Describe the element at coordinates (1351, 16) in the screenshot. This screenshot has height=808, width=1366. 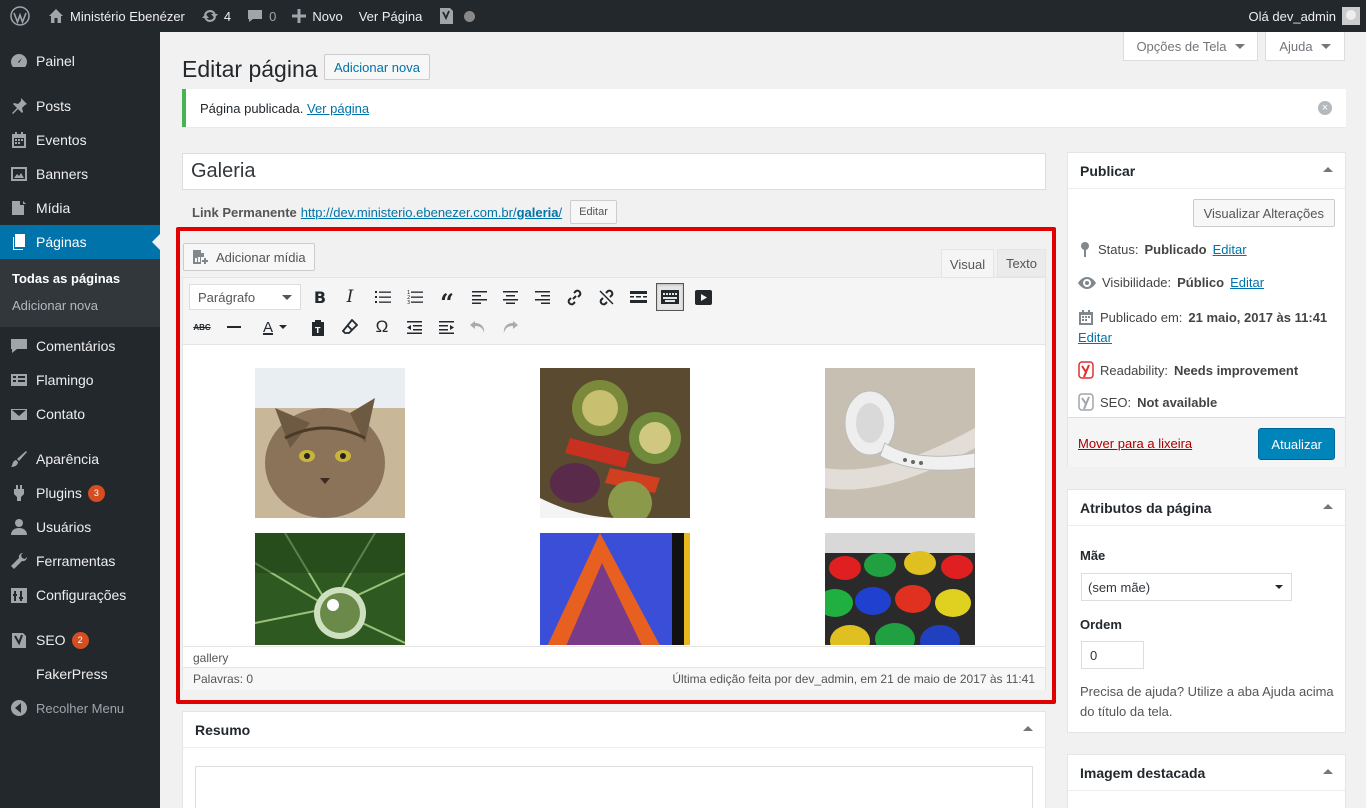
I see `avatar` at that location.